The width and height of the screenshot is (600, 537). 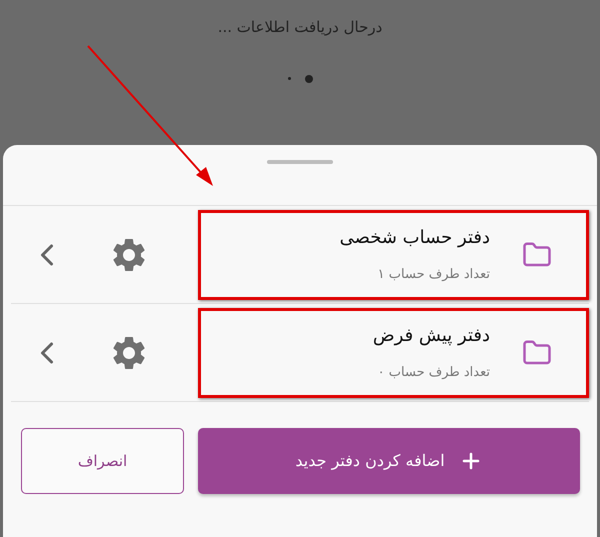 What do you see at coordinates (433, 275) in the screenshot?
I see `notebook-subtitle: تعداد طرف حساب ۱` at bounding box center [433, 275].